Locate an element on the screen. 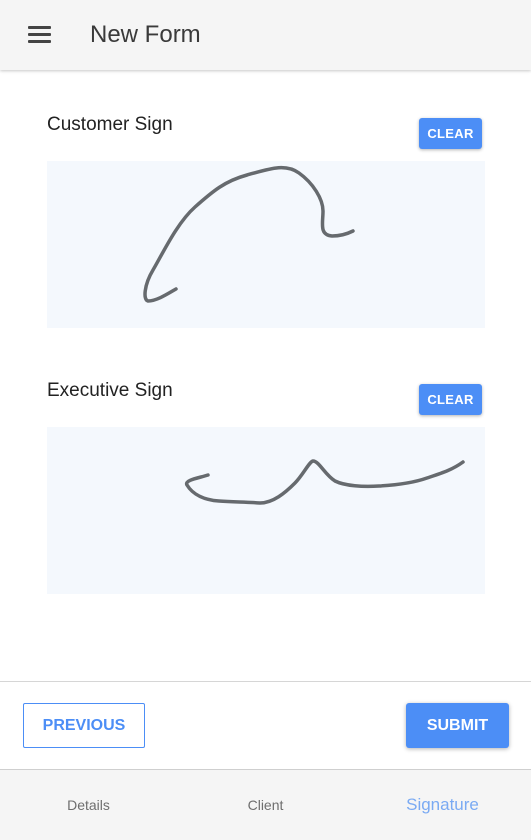  executive-sign-label: Executive Sign is located at coordinates (110, 390).